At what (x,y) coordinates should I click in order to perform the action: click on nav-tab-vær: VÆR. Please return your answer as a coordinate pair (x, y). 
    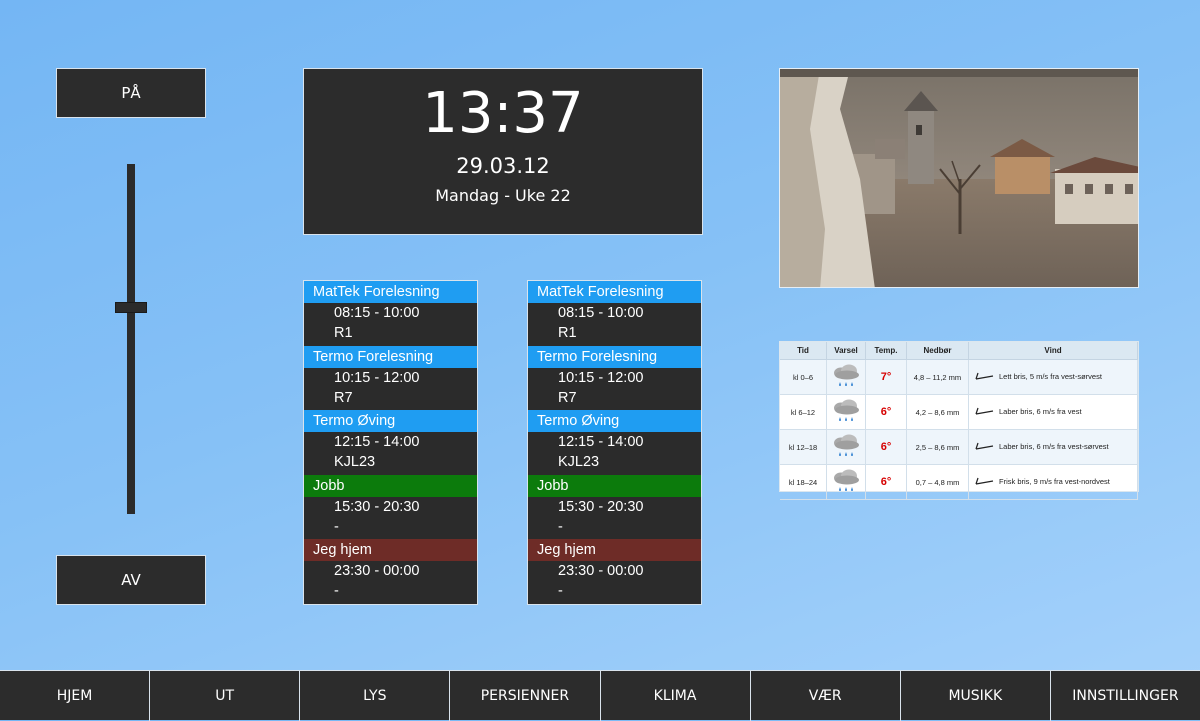
    Looking at the image, I should click on (824, 696).